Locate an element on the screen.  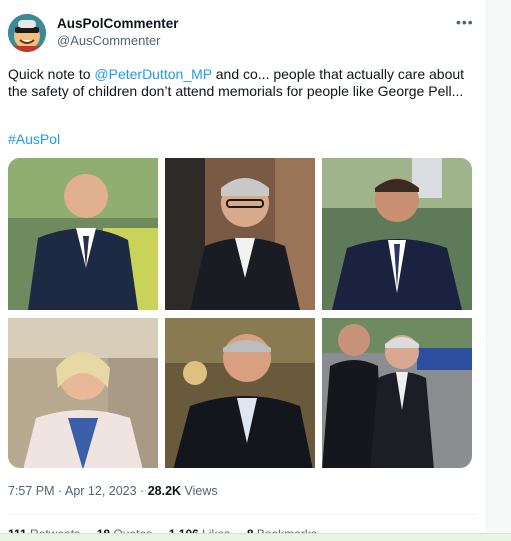
display-name: AusPolCommenter is located at coordinates (118, 23).